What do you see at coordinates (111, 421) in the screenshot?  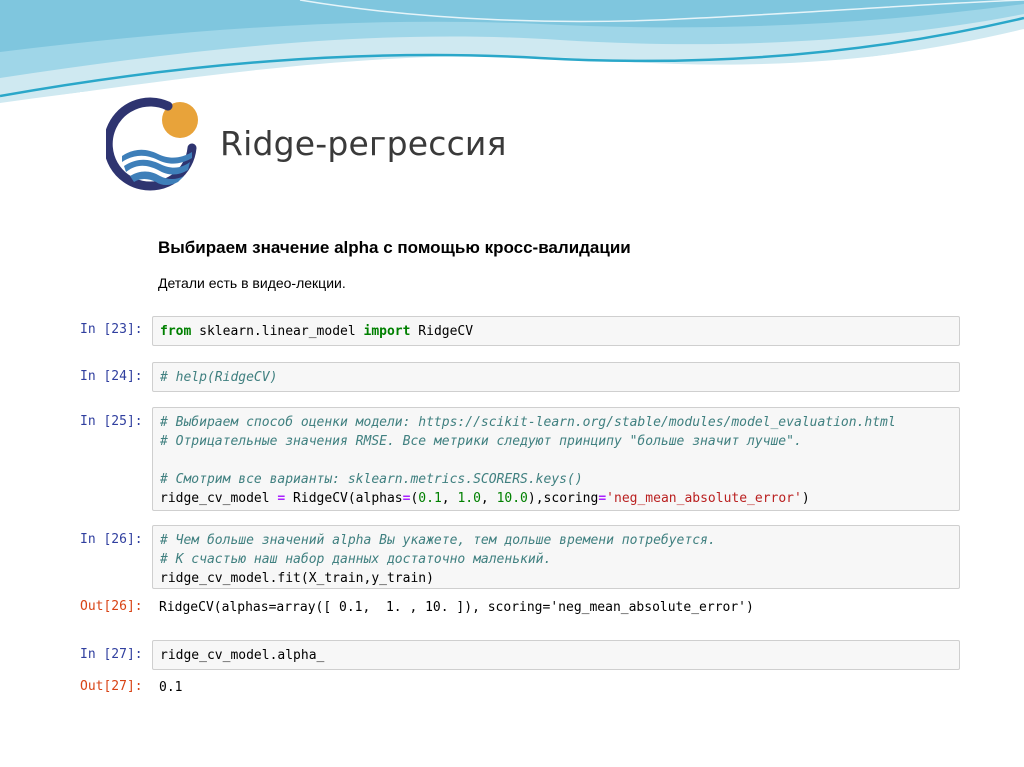 I see `input-prompt: In [25]:` at bounding box center [111, 421].